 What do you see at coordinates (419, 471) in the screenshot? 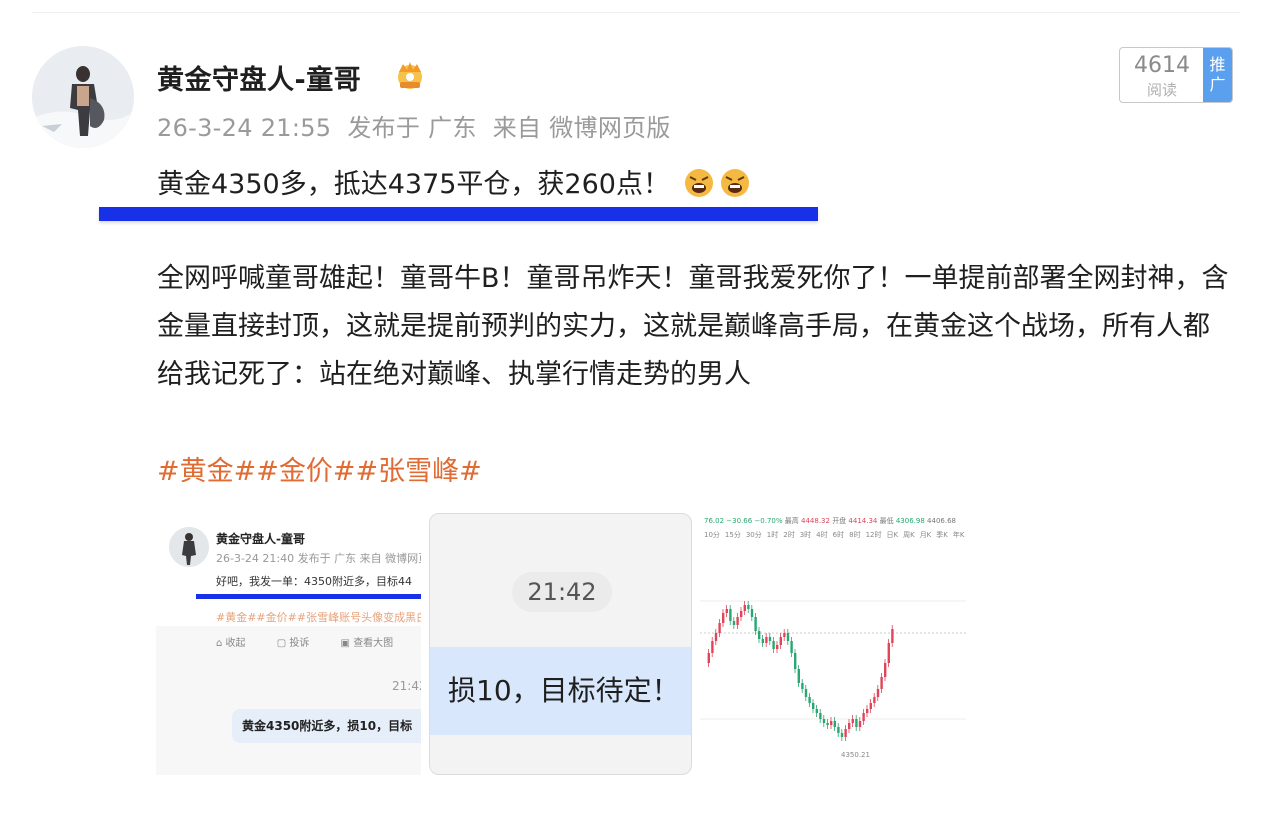
I see `tag-zhang-xuefeng: #张雪峰#` at bounding box center [419, 471].